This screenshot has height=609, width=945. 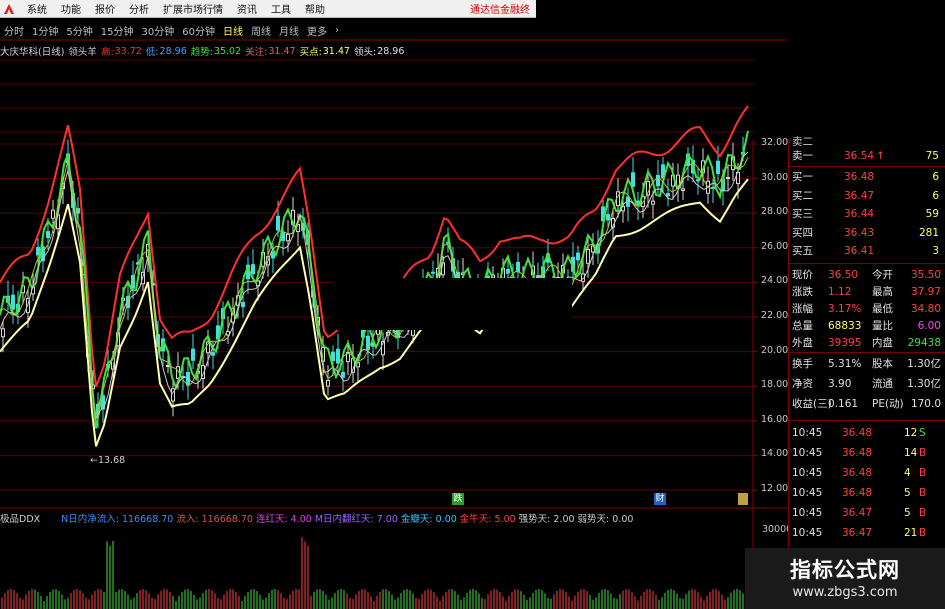 What do you see at coordinates (867, 364) in the screenshot?
I see `stat2-row: 换手 5.31% 股本 1.30亿` at bounding box center [867, 364].